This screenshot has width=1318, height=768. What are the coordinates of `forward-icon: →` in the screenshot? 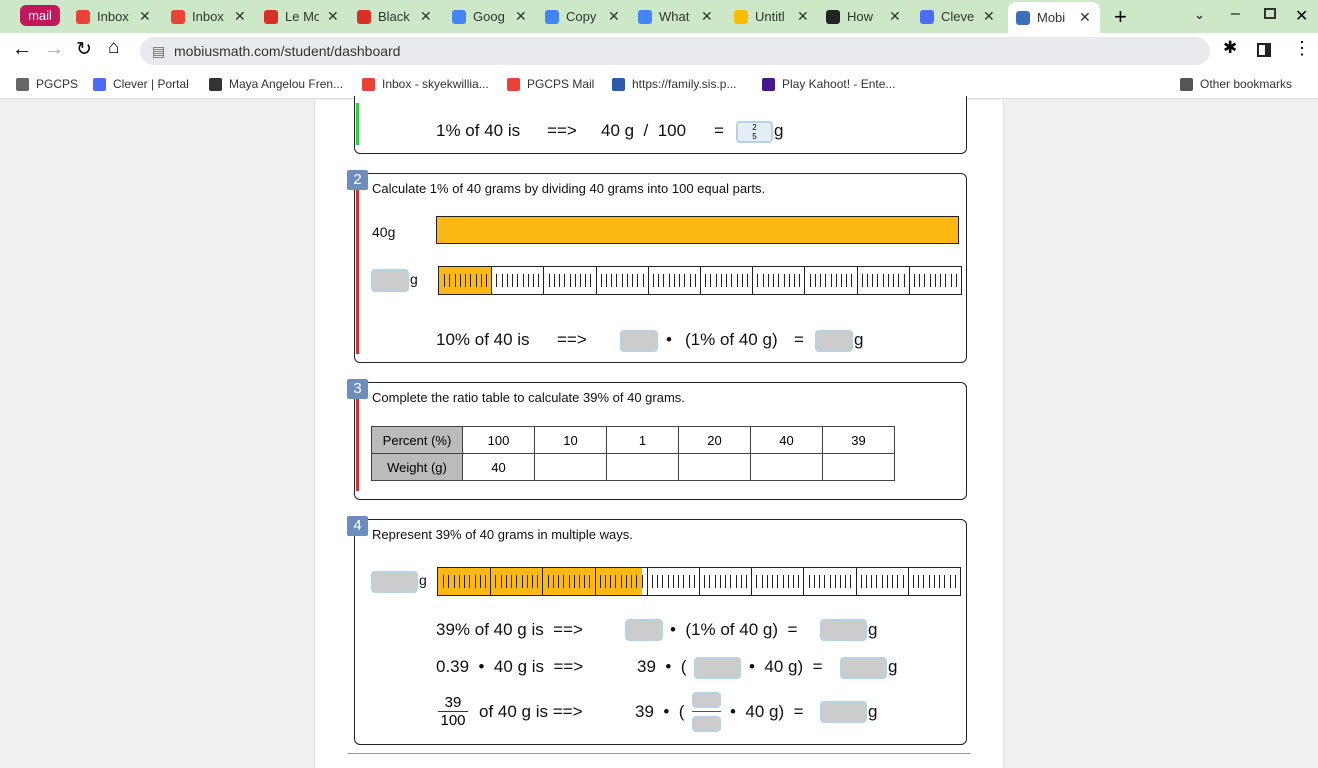 It's located at (54, 49).